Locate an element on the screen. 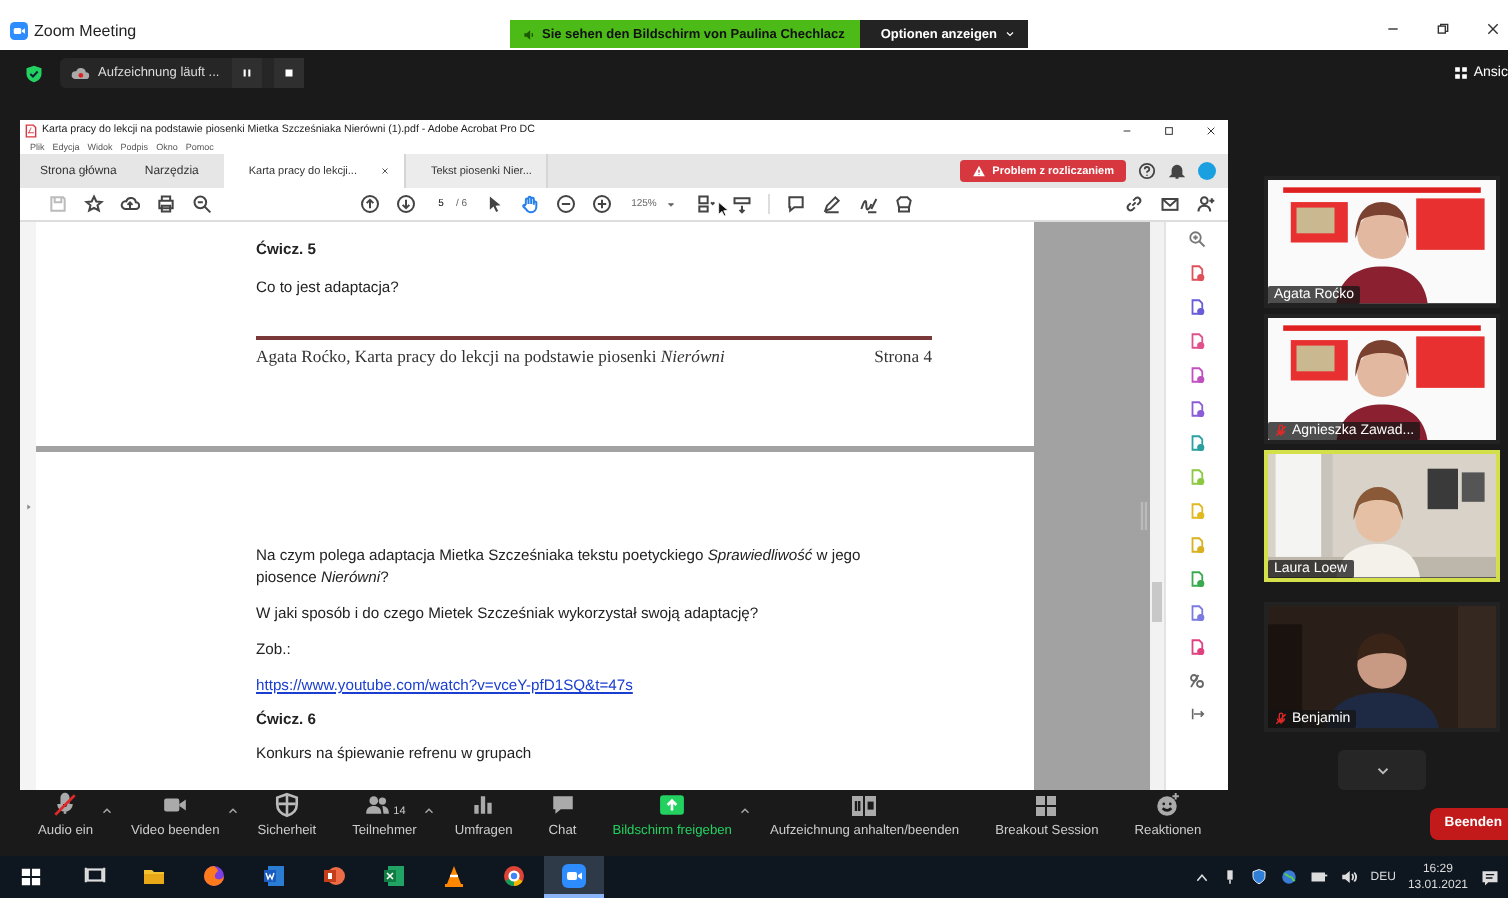 The height and width of the screenshot is (898, 1508). start-button is located at coordinates (30, 877).